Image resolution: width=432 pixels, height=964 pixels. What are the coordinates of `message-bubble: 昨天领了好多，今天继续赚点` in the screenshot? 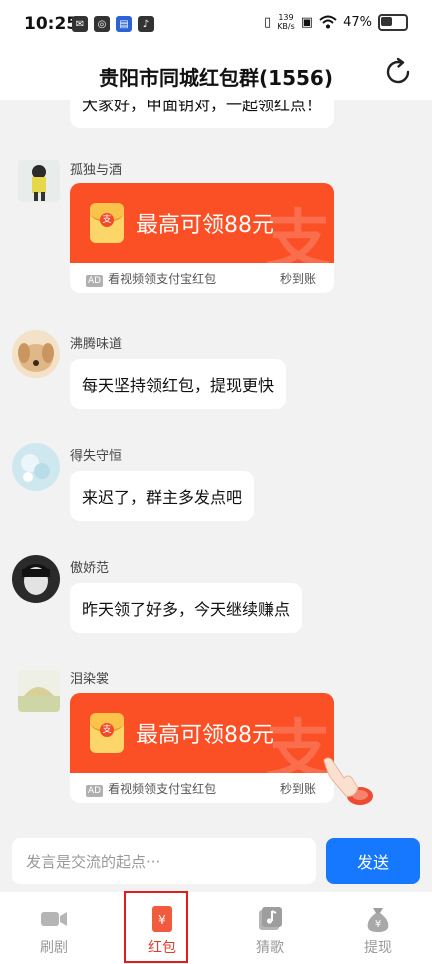 It's located at (186, 608).